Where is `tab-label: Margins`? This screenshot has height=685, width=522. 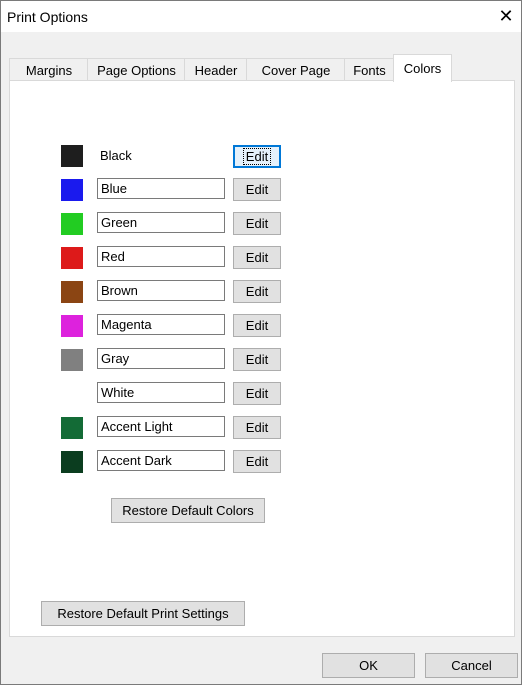 tab-label: Margins is located at coordinates (49, 70).